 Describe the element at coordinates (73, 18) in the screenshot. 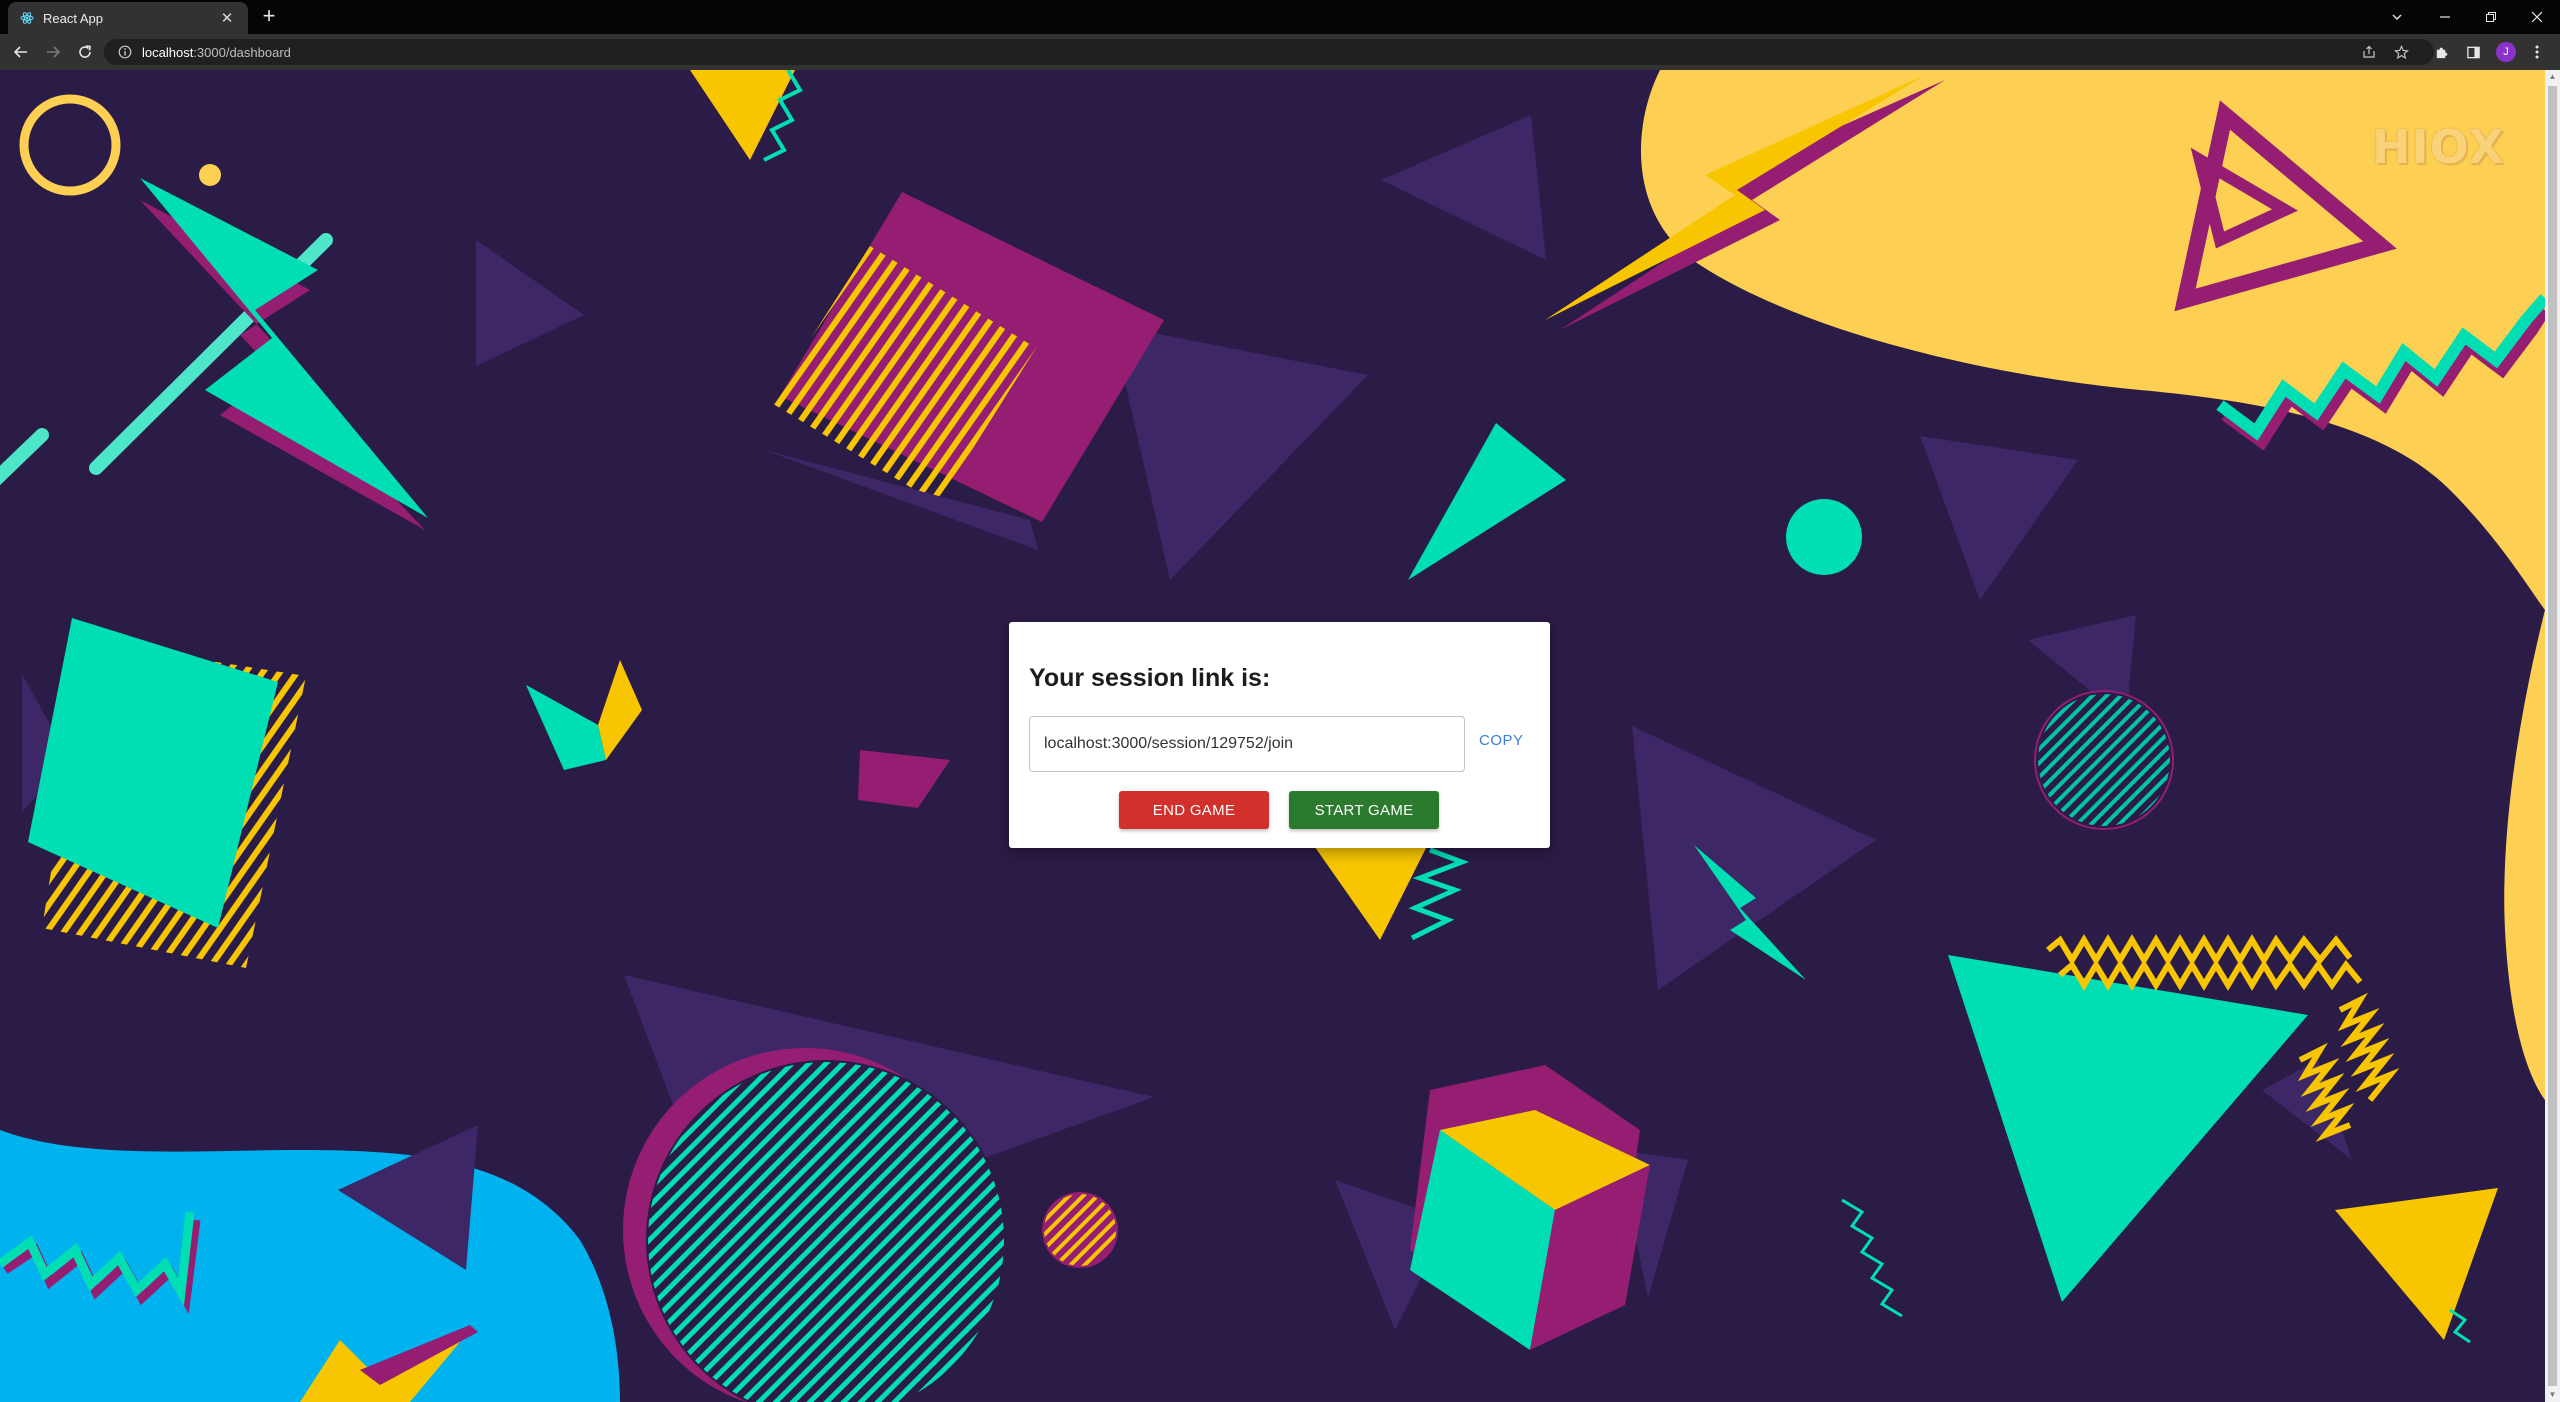

I see `tab-title: React App` at that location.